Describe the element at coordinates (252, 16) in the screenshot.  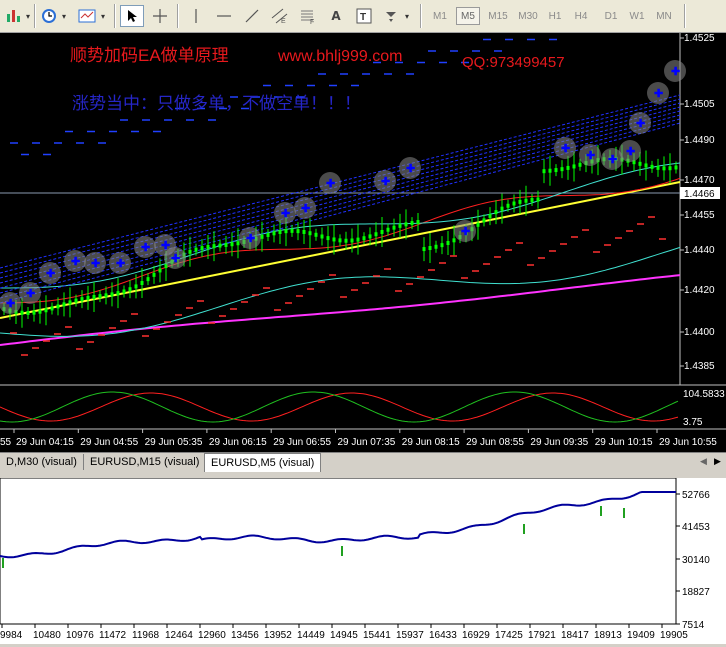
I see `trendline-button` at that location.